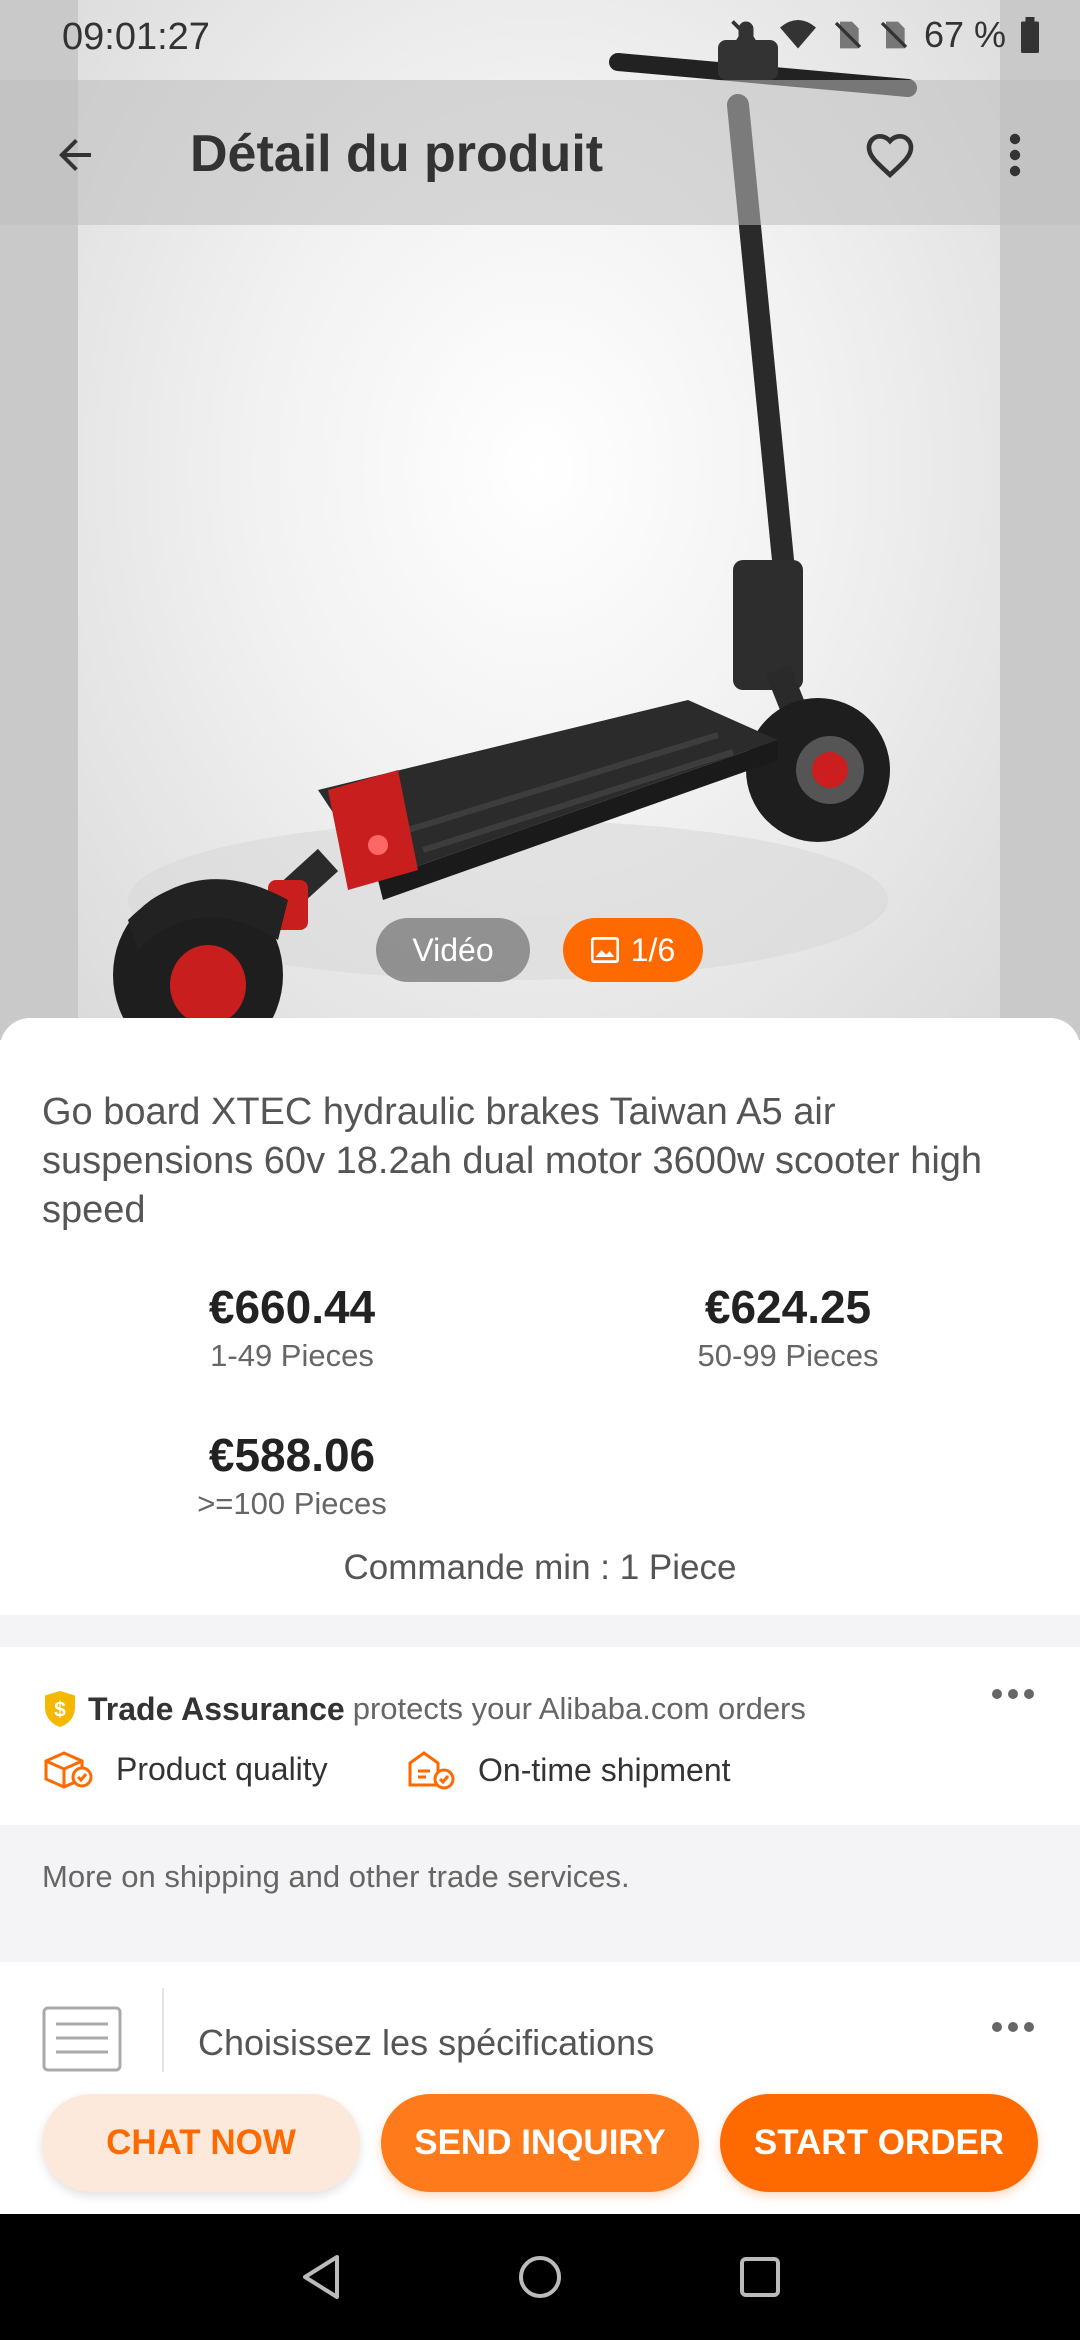  I want to click on circle-home-icon, so click(540, 2277).